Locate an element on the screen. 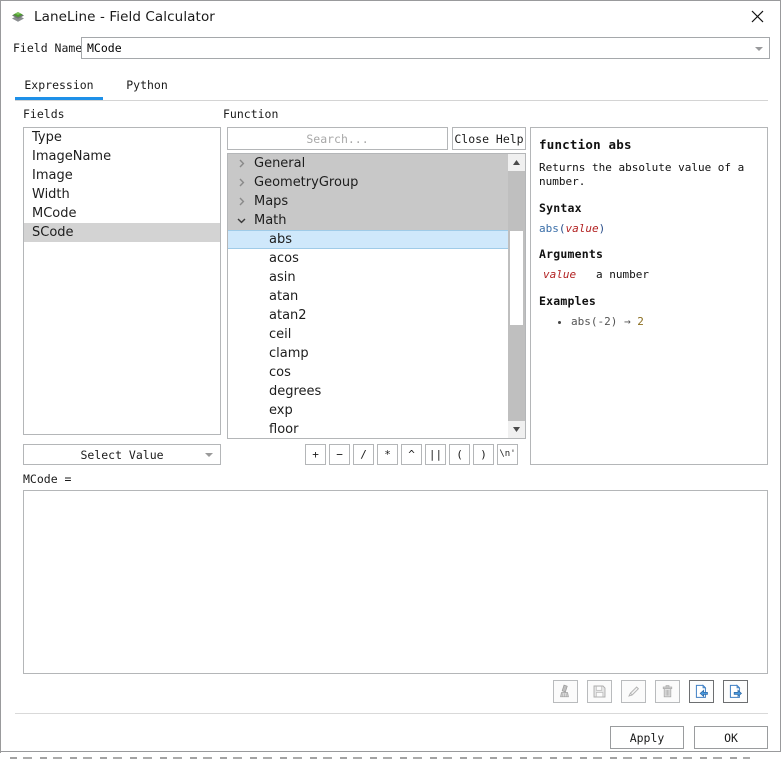  operator-plus-button: + is located at coordinates (315, 454).